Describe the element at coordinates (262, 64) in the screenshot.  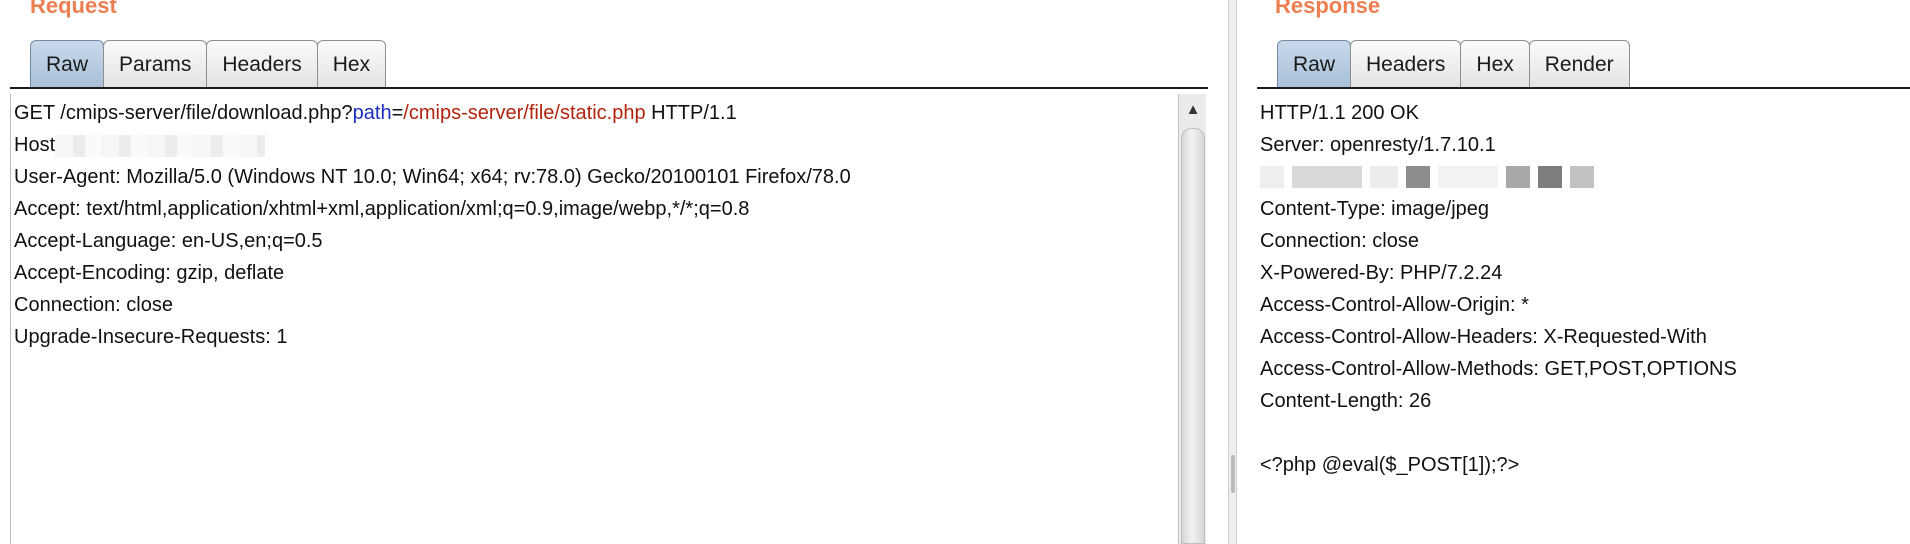
I see `request-tab-headers: Headers` at that location.